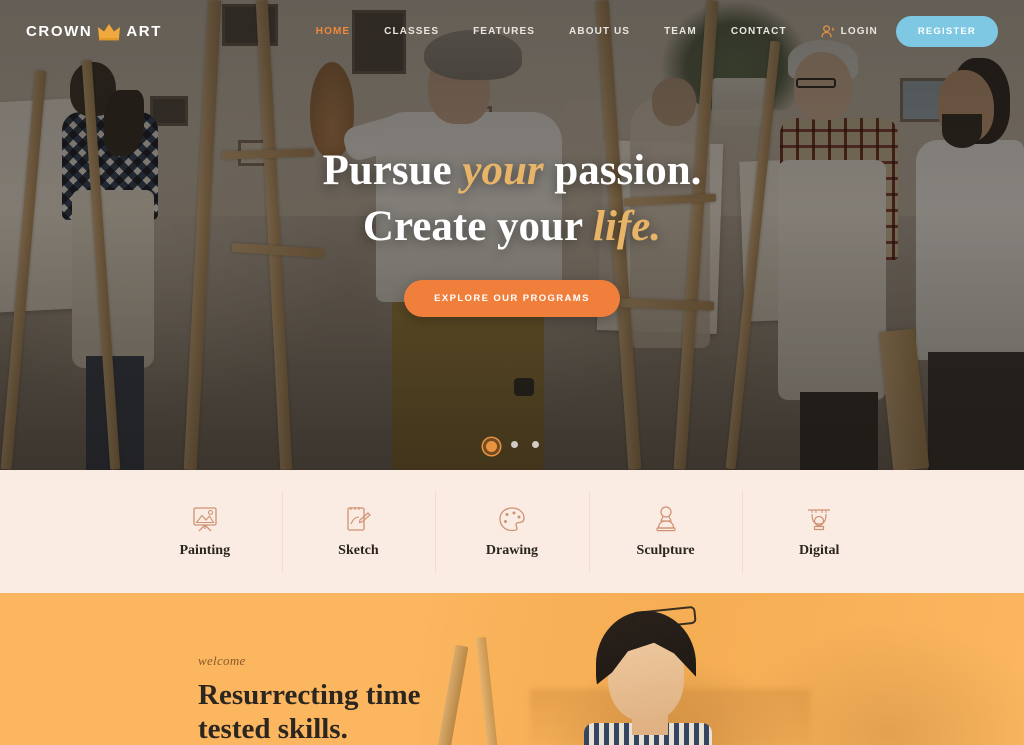 The image size is (1024, 745). What do you see at coordinates (144, 31) in the screenshot?
I see `logo-art-text: ART` at bounding box center [144, 31].